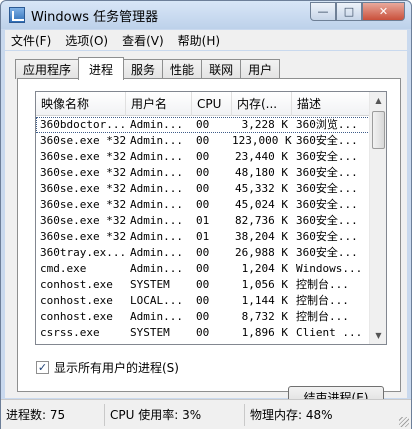 The height and width of the screenshot is (429, 412). Describe the element at coordinates (262, 140) in the screenshot. I see `cell-memory: 123,000 K` at that location.